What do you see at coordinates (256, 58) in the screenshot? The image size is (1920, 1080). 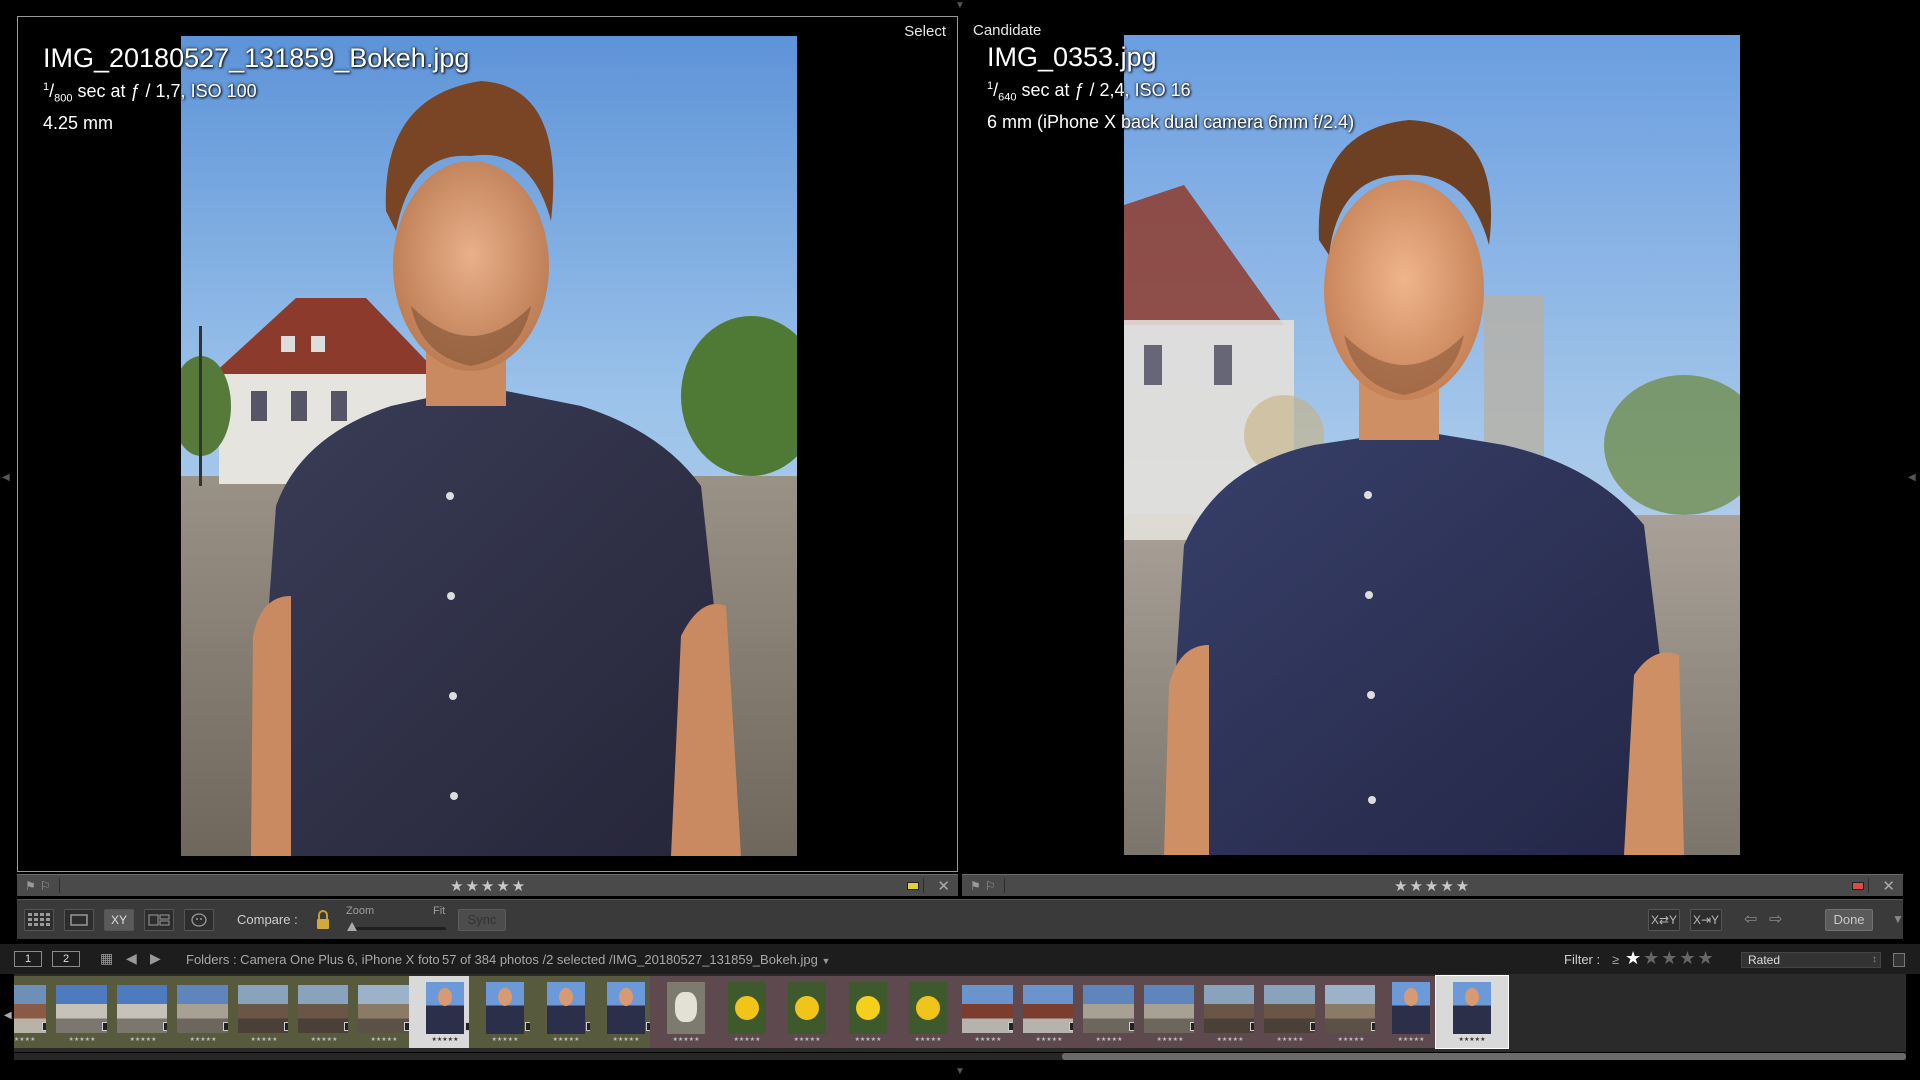 I see `select-filename: IMG_20180527_131859_Bokeh.jpg` at bounding box center [256, 58].